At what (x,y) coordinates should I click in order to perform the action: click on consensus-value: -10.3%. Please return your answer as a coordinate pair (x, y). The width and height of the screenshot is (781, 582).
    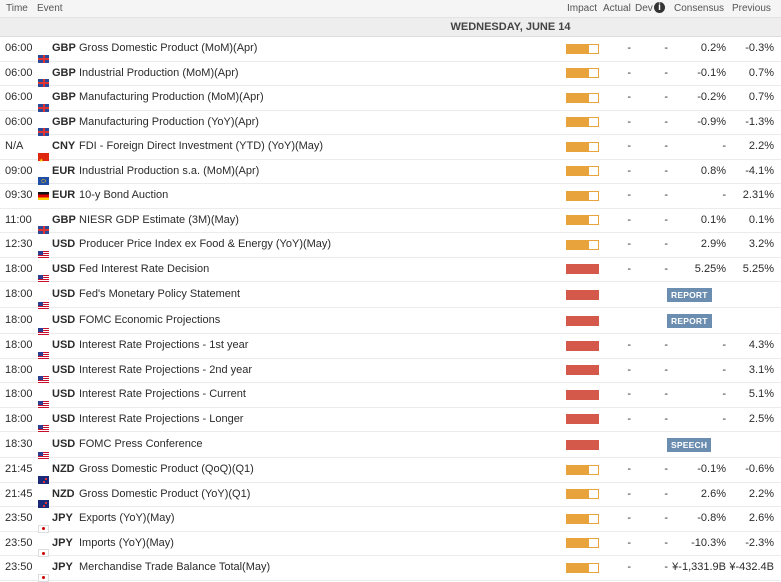
    Looking at the image, I should click on (708, 542).